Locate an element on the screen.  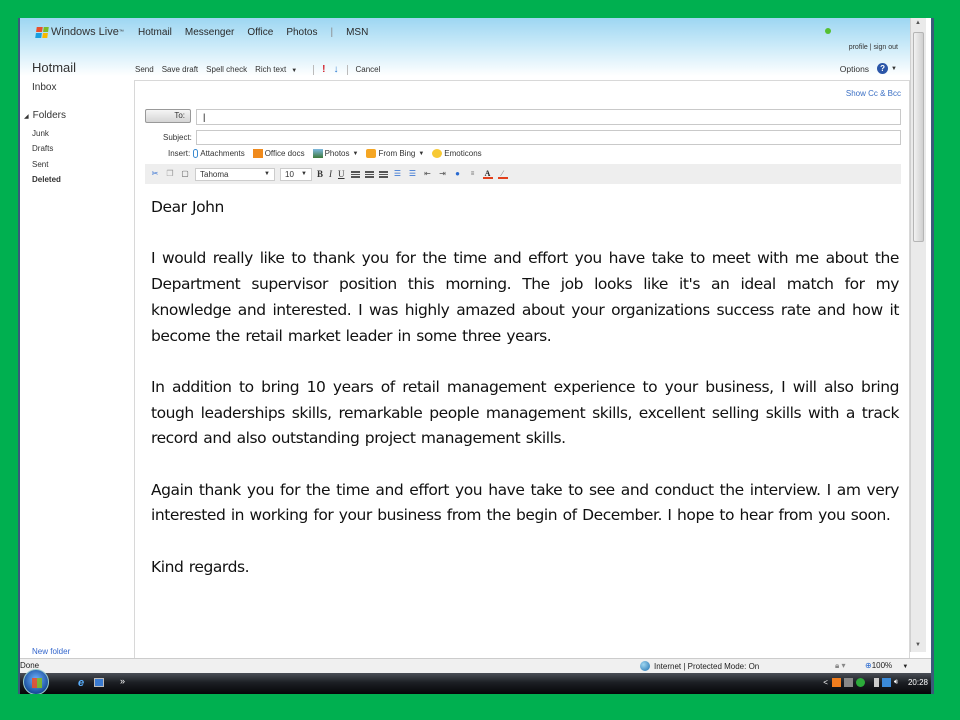
increase-indent-icon: ⇥ is located at coordinates (443, 174).